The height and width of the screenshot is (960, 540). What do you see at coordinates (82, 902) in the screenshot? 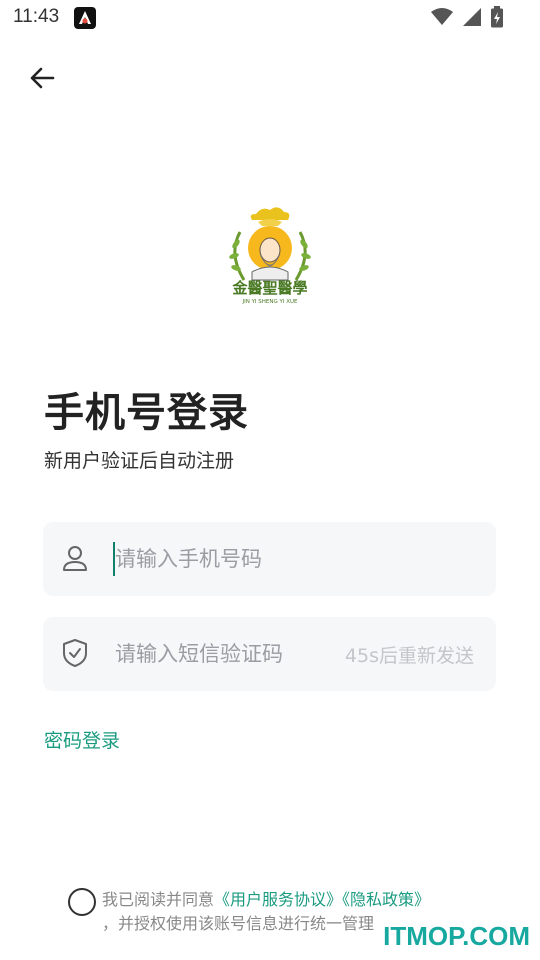
I see `agreement-checkbox` at bounding box center [82, 902].